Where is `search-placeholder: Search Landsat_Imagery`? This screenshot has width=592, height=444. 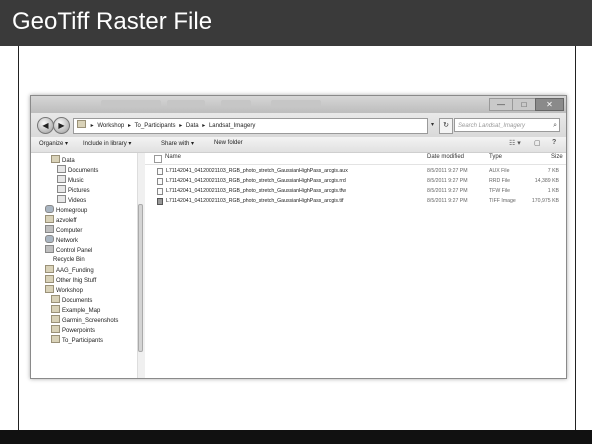
search-placeholder: Search Landsat_Imagery is located at coordinates (492, 126).